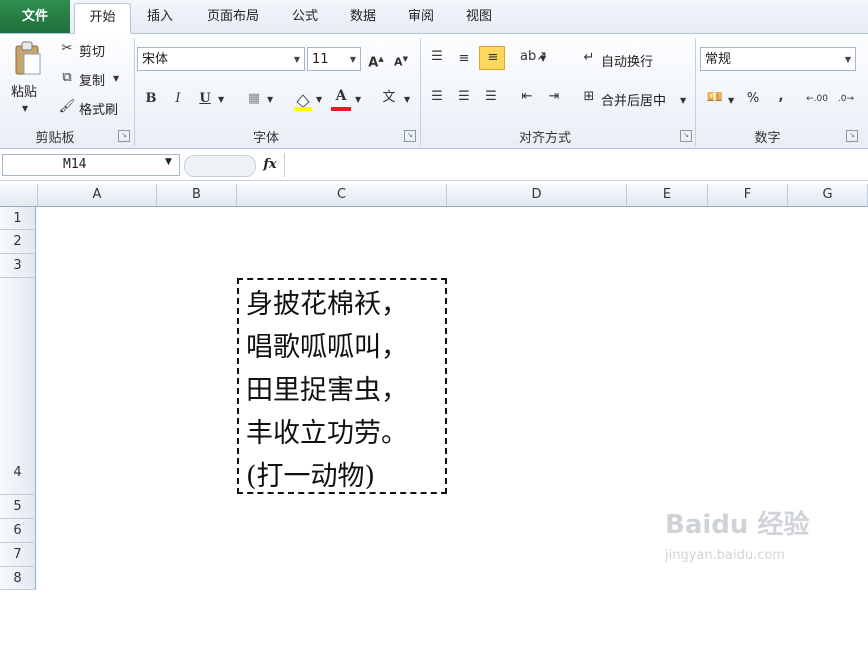  Describe the element at coordinates (527, 97) in the screenshot. I see `decrease-indent-icon: ⇤` at that location.